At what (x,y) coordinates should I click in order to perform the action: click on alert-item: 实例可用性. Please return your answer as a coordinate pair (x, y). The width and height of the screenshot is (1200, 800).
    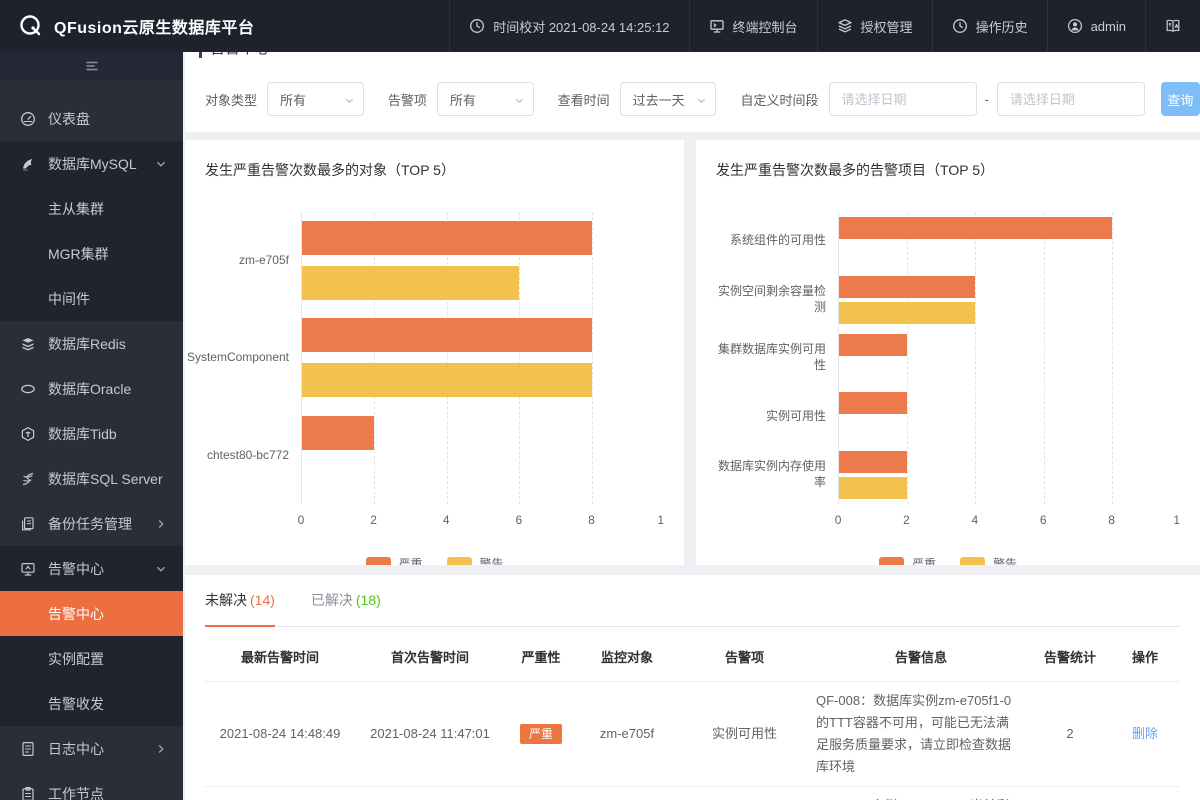
    Looking at the image, I should click on (744, 734).